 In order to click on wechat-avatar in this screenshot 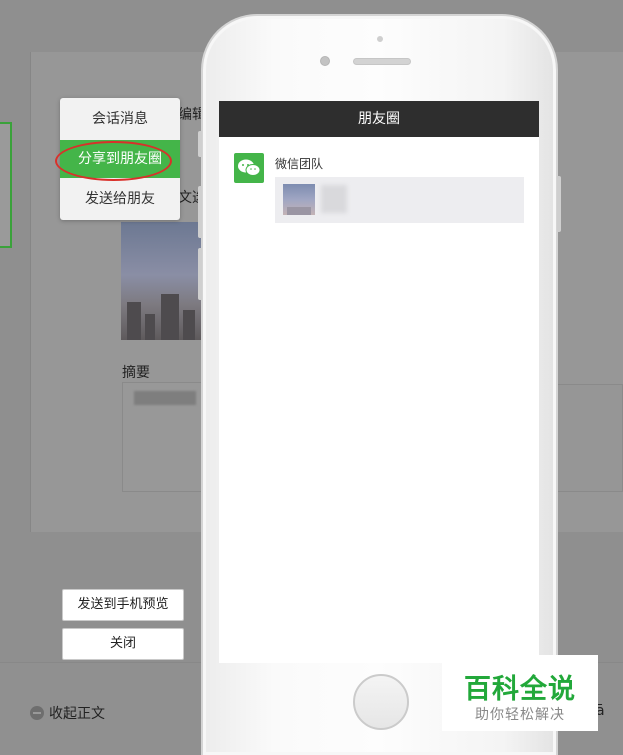, I will do `click(249, 168)`.